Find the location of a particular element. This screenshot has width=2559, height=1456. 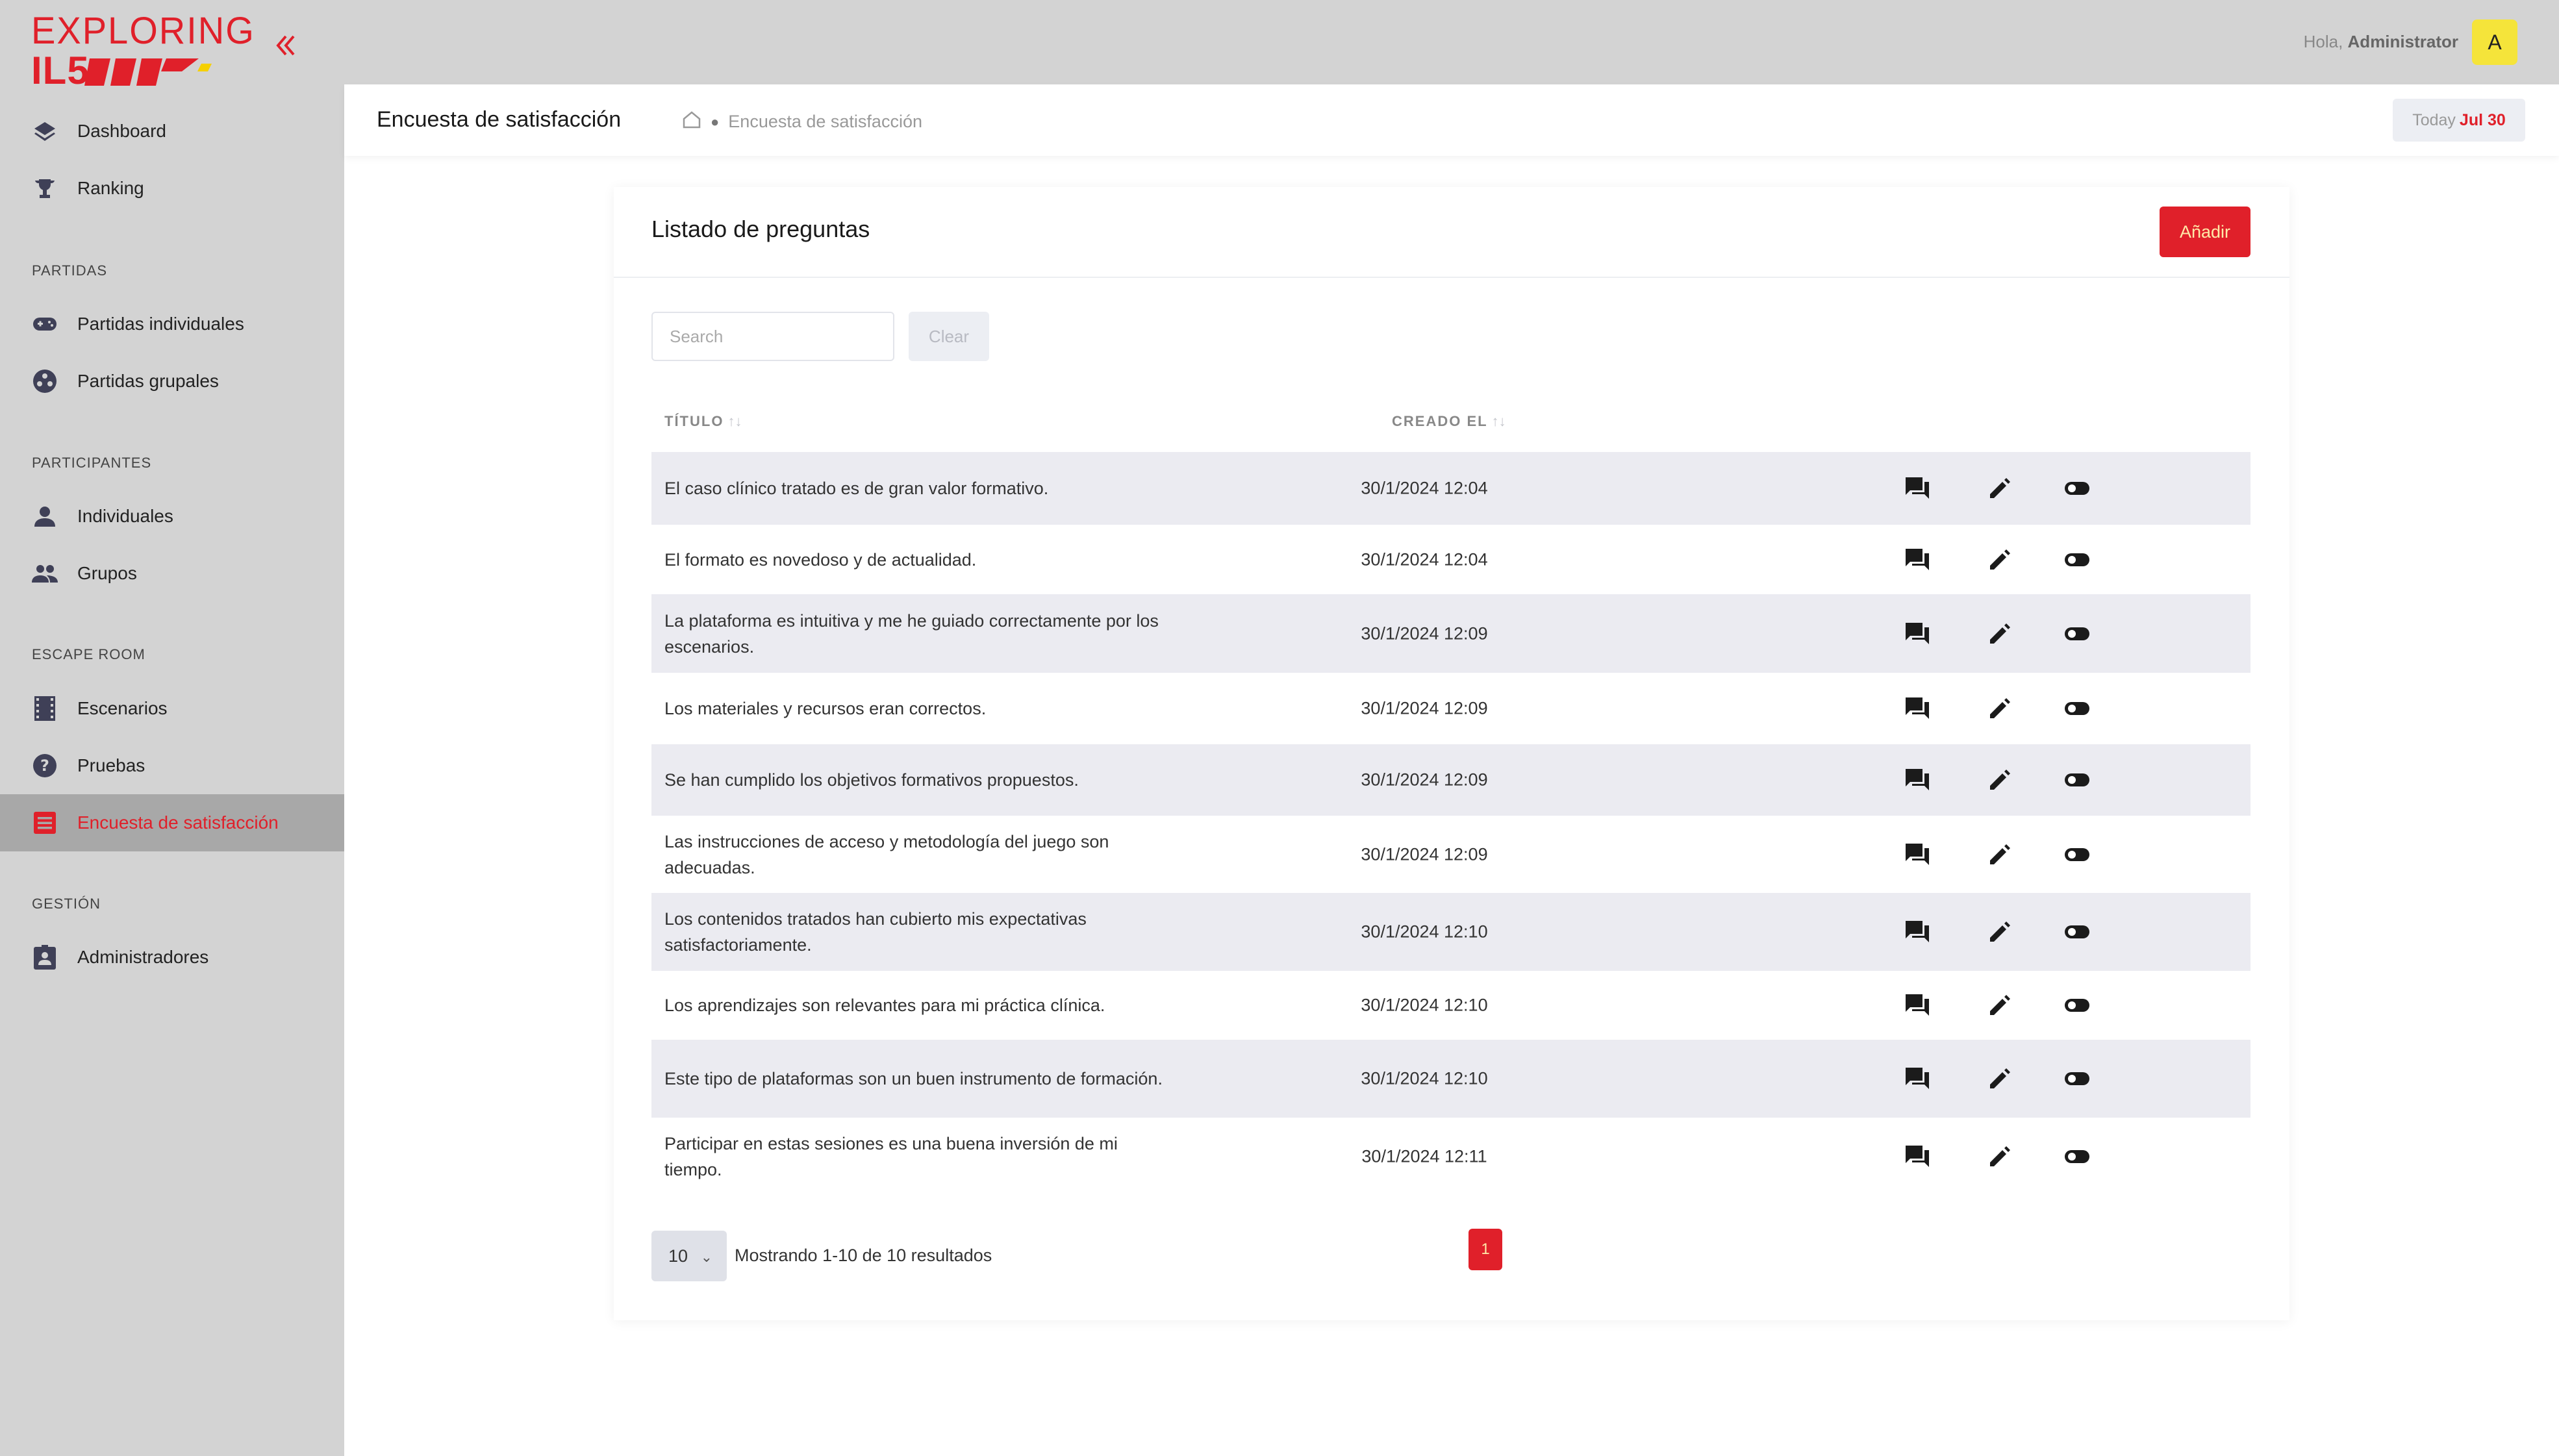

sidebar-item-label: Pruebas is located at coordinates (111, 765).